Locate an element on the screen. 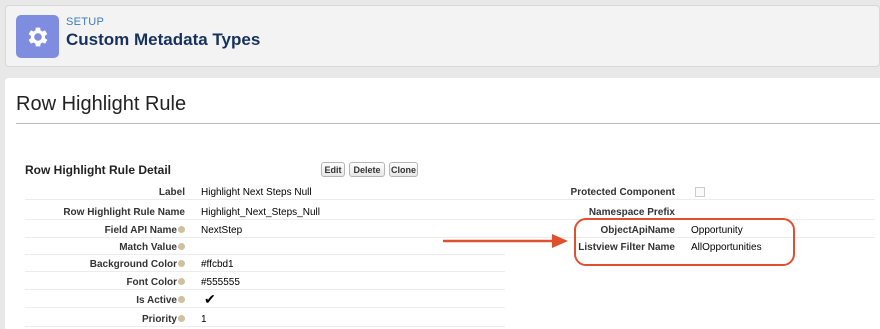  field-label: Font Color is located at coordinates (155, 282).